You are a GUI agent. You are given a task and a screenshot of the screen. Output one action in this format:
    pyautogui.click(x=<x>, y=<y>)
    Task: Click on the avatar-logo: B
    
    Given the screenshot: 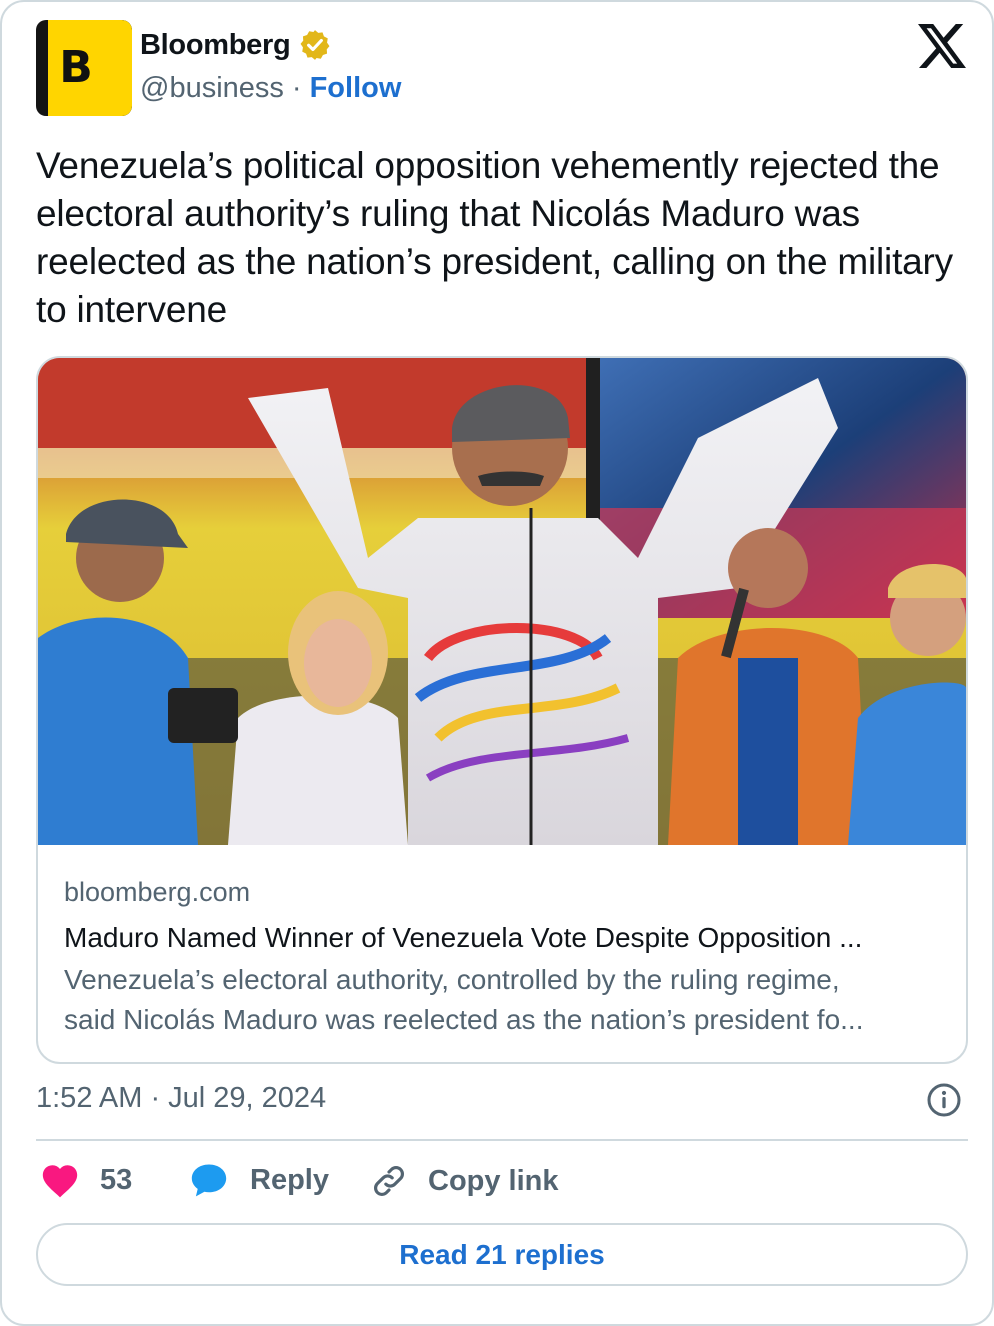 What is the action you would take?
    pyautogui.click(x=90, y=68)
    